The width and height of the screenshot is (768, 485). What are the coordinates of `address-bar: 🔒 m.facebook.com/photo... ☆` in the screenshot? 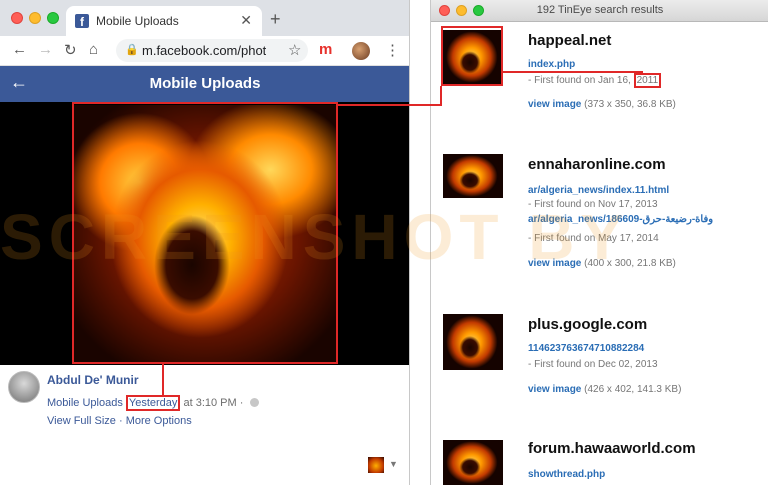 It's located at (212, 50).